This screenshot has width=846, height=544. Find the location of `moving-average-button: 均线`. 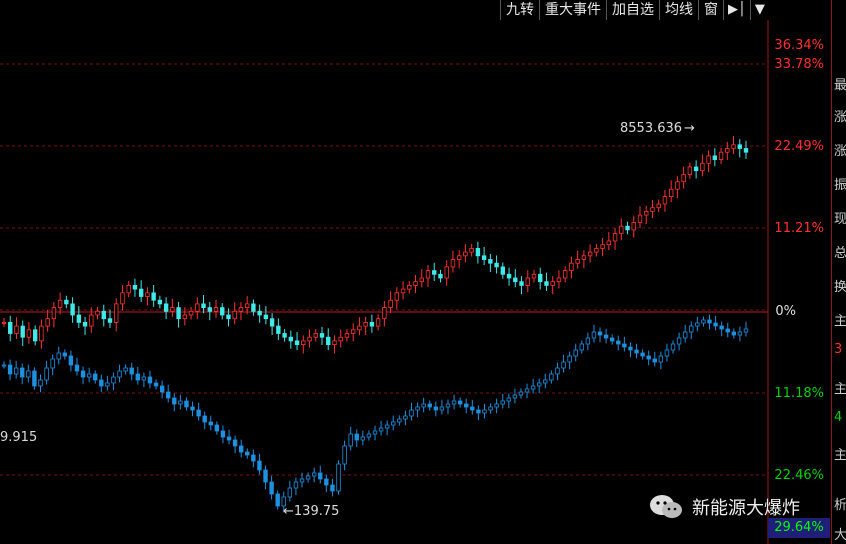

moving-average-button: 均线 is located at coordinates (678, 10).